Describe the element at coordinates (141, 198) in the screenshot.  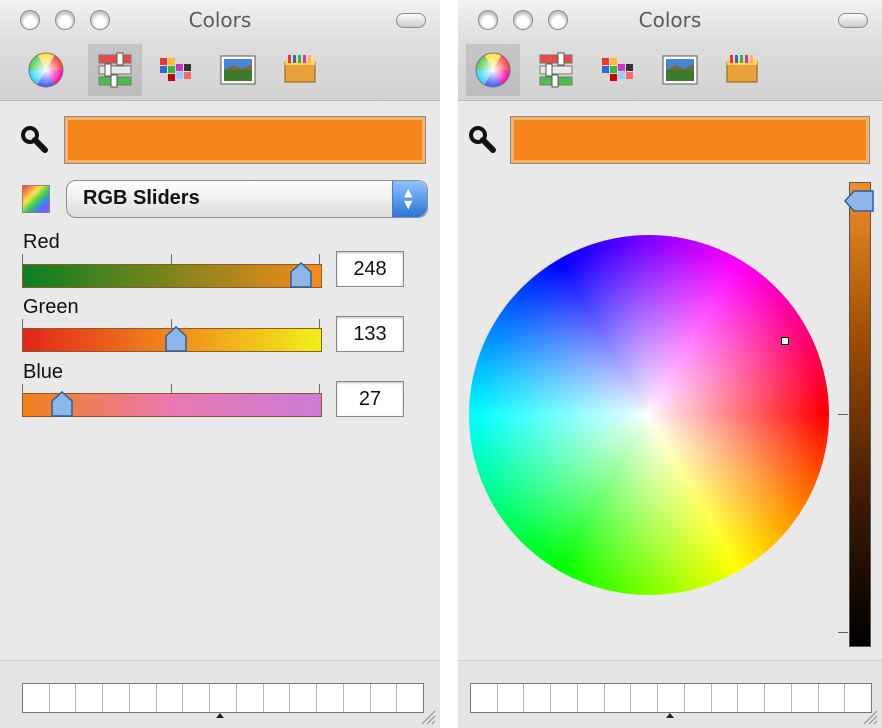
I see `mode-popup-label: RGB Sliders` at that location.